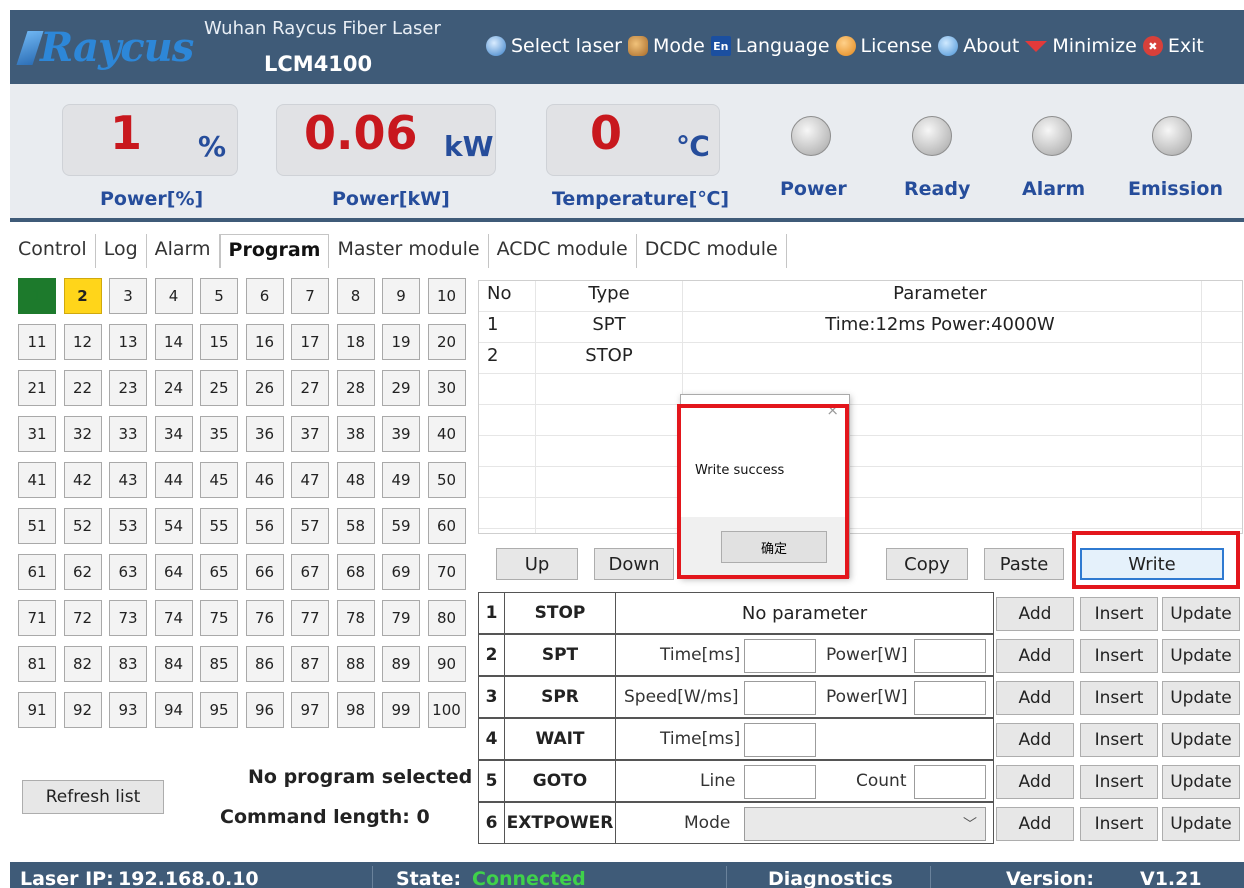 The height and width of the screenshot is (888, 1244). I want to click on program-cell: 10, so click(446, 296).